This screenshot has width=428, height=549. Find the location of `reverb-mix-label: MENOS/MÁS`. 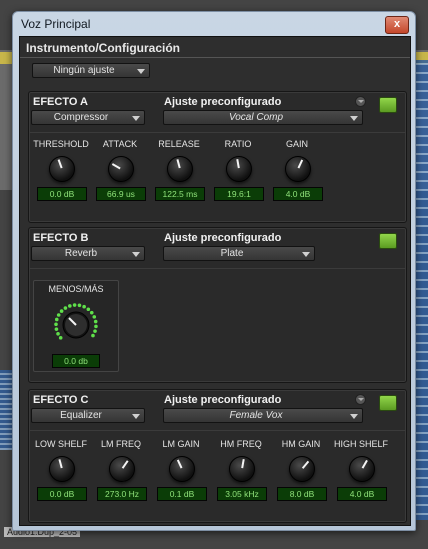

reverb-mix-label: MENOS/MÁS is located at coordinates (76, 289).